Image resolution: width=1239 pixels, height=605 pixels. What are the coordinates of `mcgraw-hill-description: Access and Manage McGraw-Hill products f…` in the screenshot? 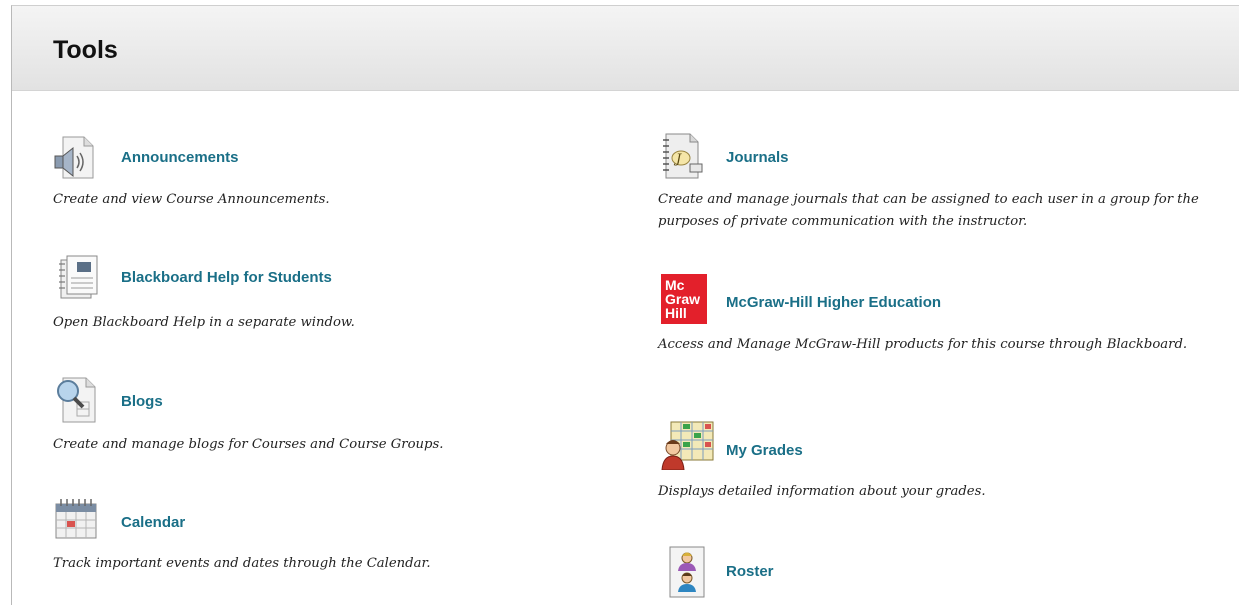 It's located at (923, 344).